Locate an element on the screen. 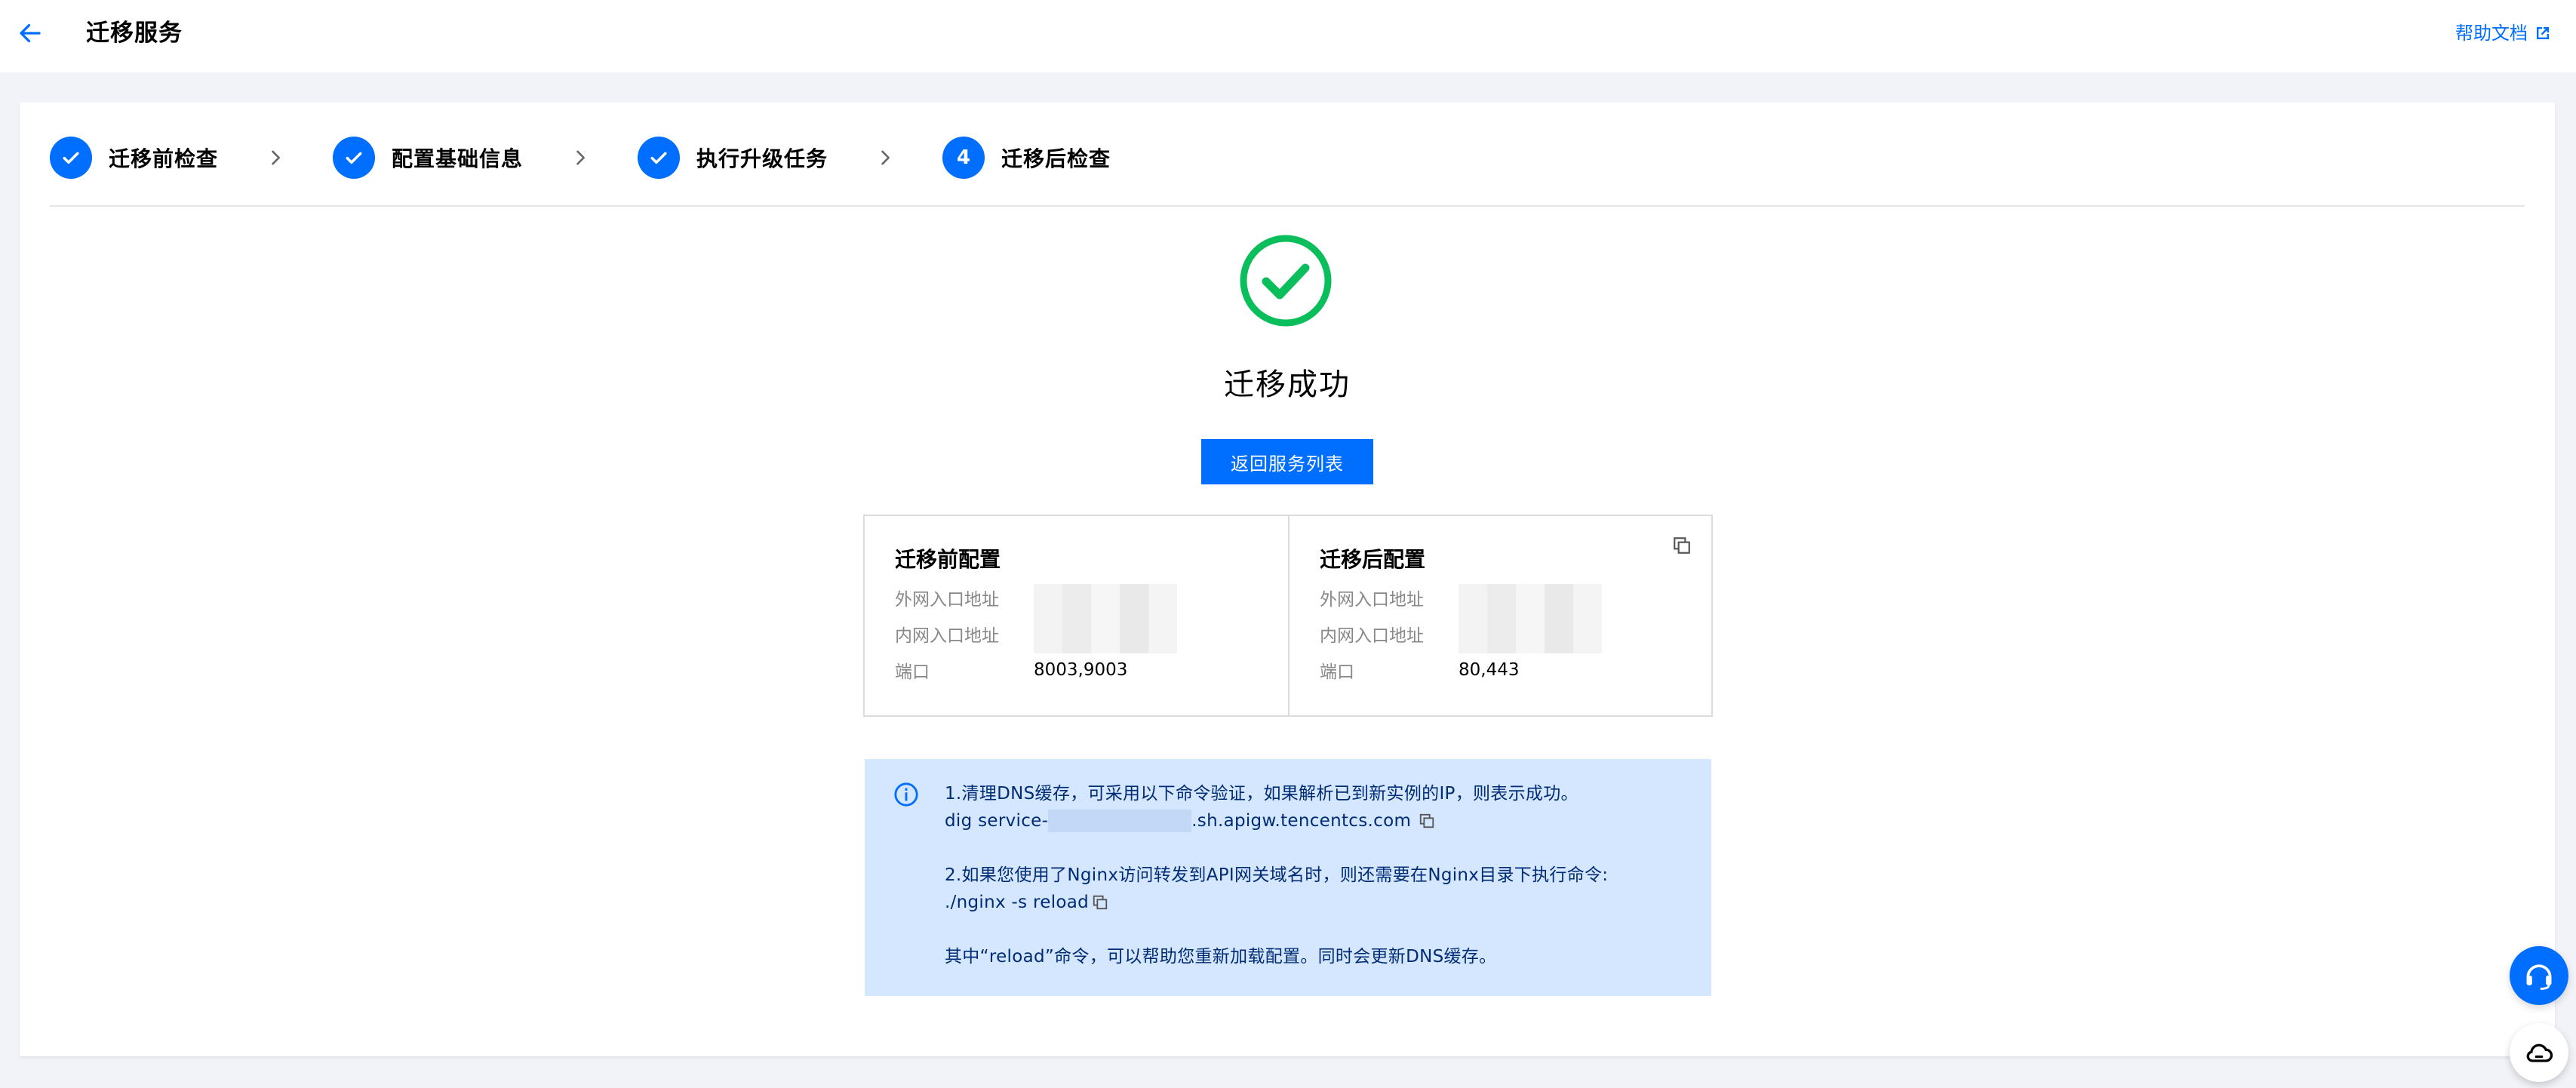 This screenshot has height=1088, width=2576. before-private-label: 内网入口地址 is located at coordinates (947, 636).